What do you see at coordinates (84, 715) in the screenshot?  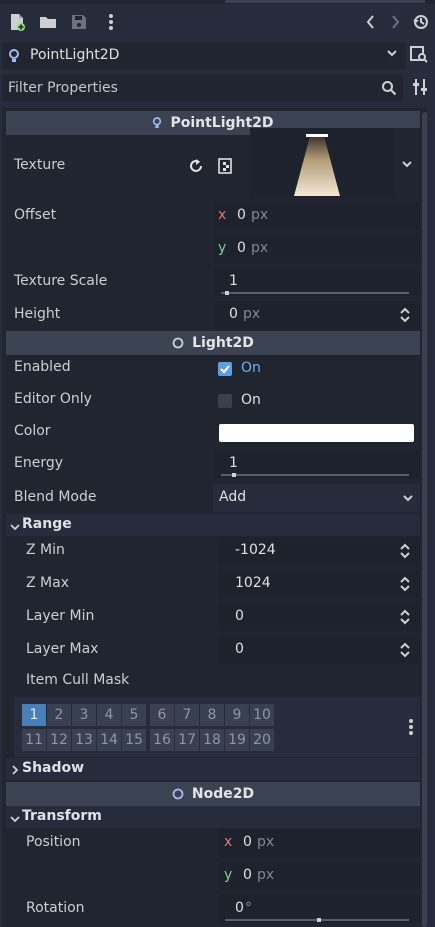 I see `cull-mask-bit: 3` at bounding box center [84, 715].